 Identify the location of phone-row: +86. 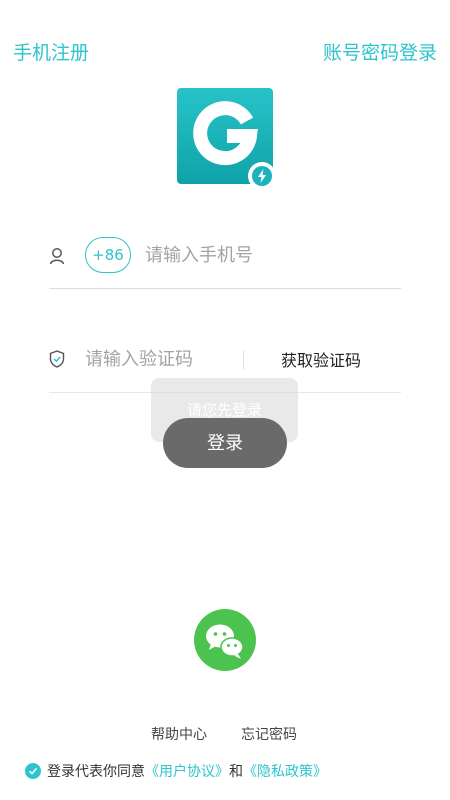
(225, 260).